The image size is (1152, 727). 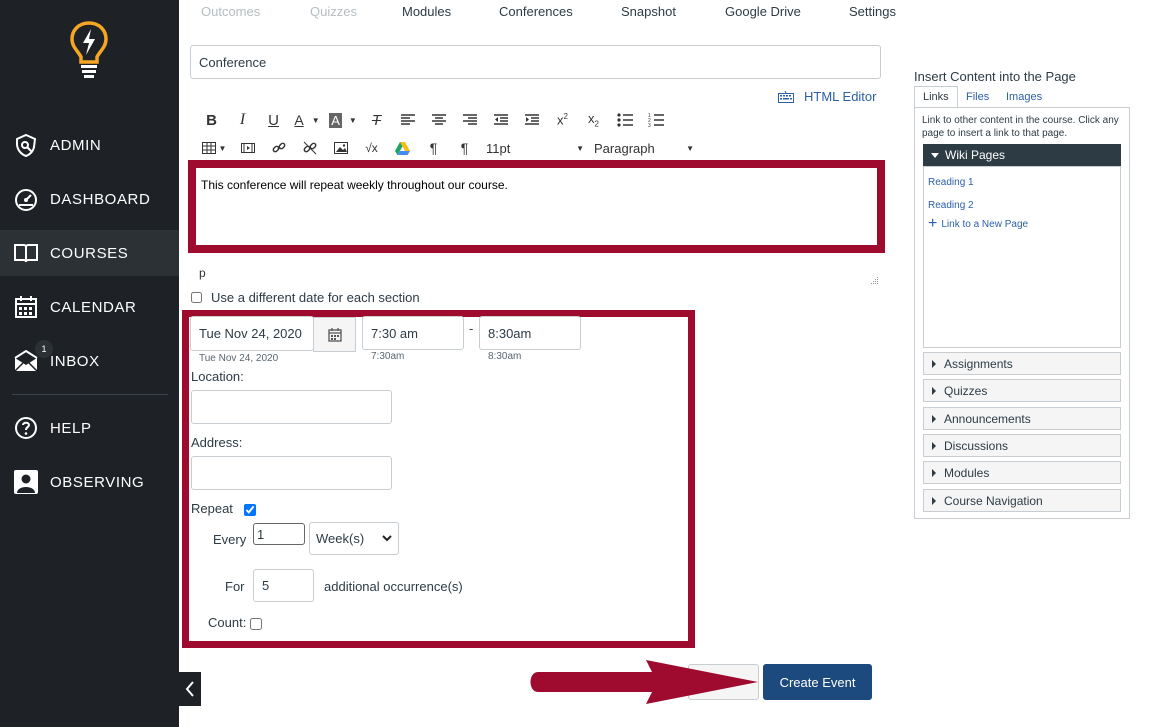 I want to click on repeat-interval-input, so click(x=279, y=534).